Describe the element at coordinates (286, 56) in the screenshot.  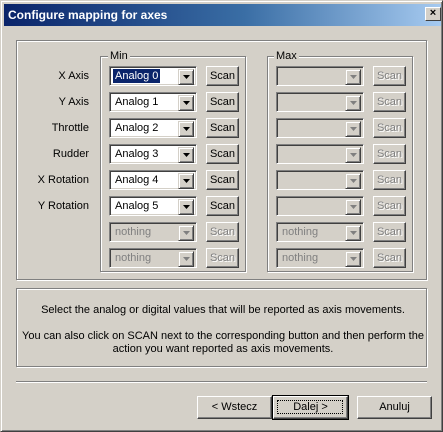
I see `max-group-title: Max` at that location.